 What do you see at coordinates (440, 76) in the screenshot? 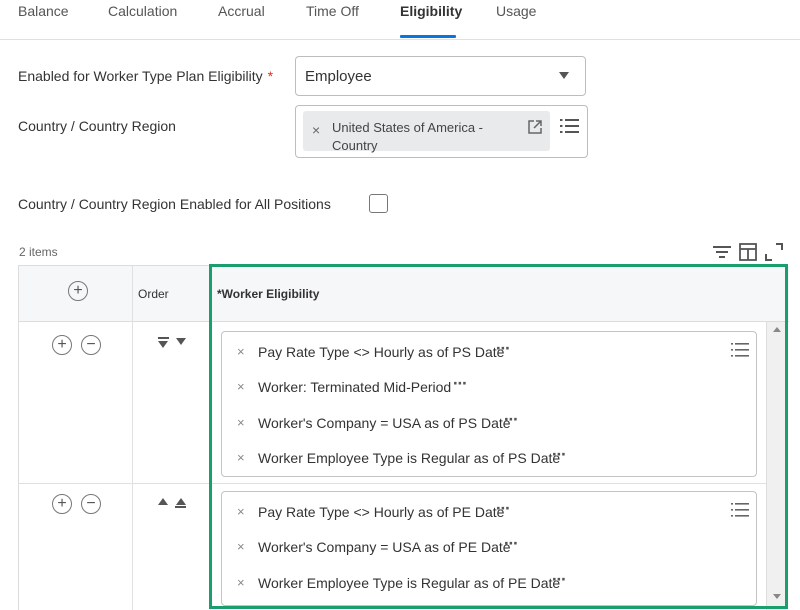
I see `worker-type-select: Employee` at bounding box center [440, 76].